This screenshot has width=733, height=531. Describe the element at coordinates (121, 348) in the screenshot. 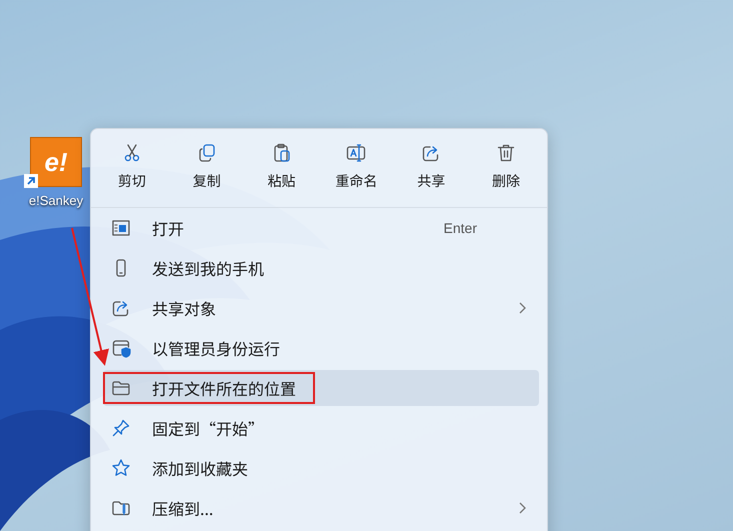

I see `shield-window-icon` at that location.